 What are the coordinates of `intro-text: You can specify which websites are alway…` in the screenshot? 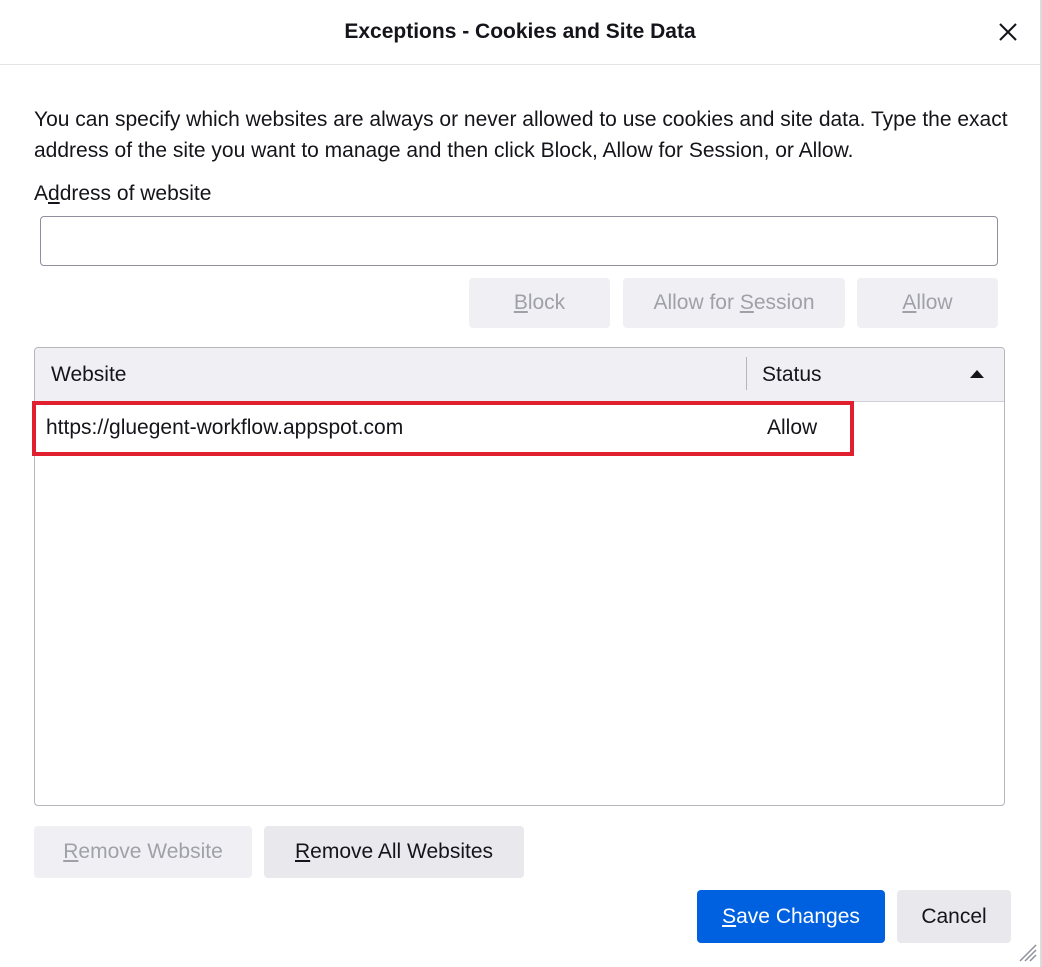 It's located at (521, 135).